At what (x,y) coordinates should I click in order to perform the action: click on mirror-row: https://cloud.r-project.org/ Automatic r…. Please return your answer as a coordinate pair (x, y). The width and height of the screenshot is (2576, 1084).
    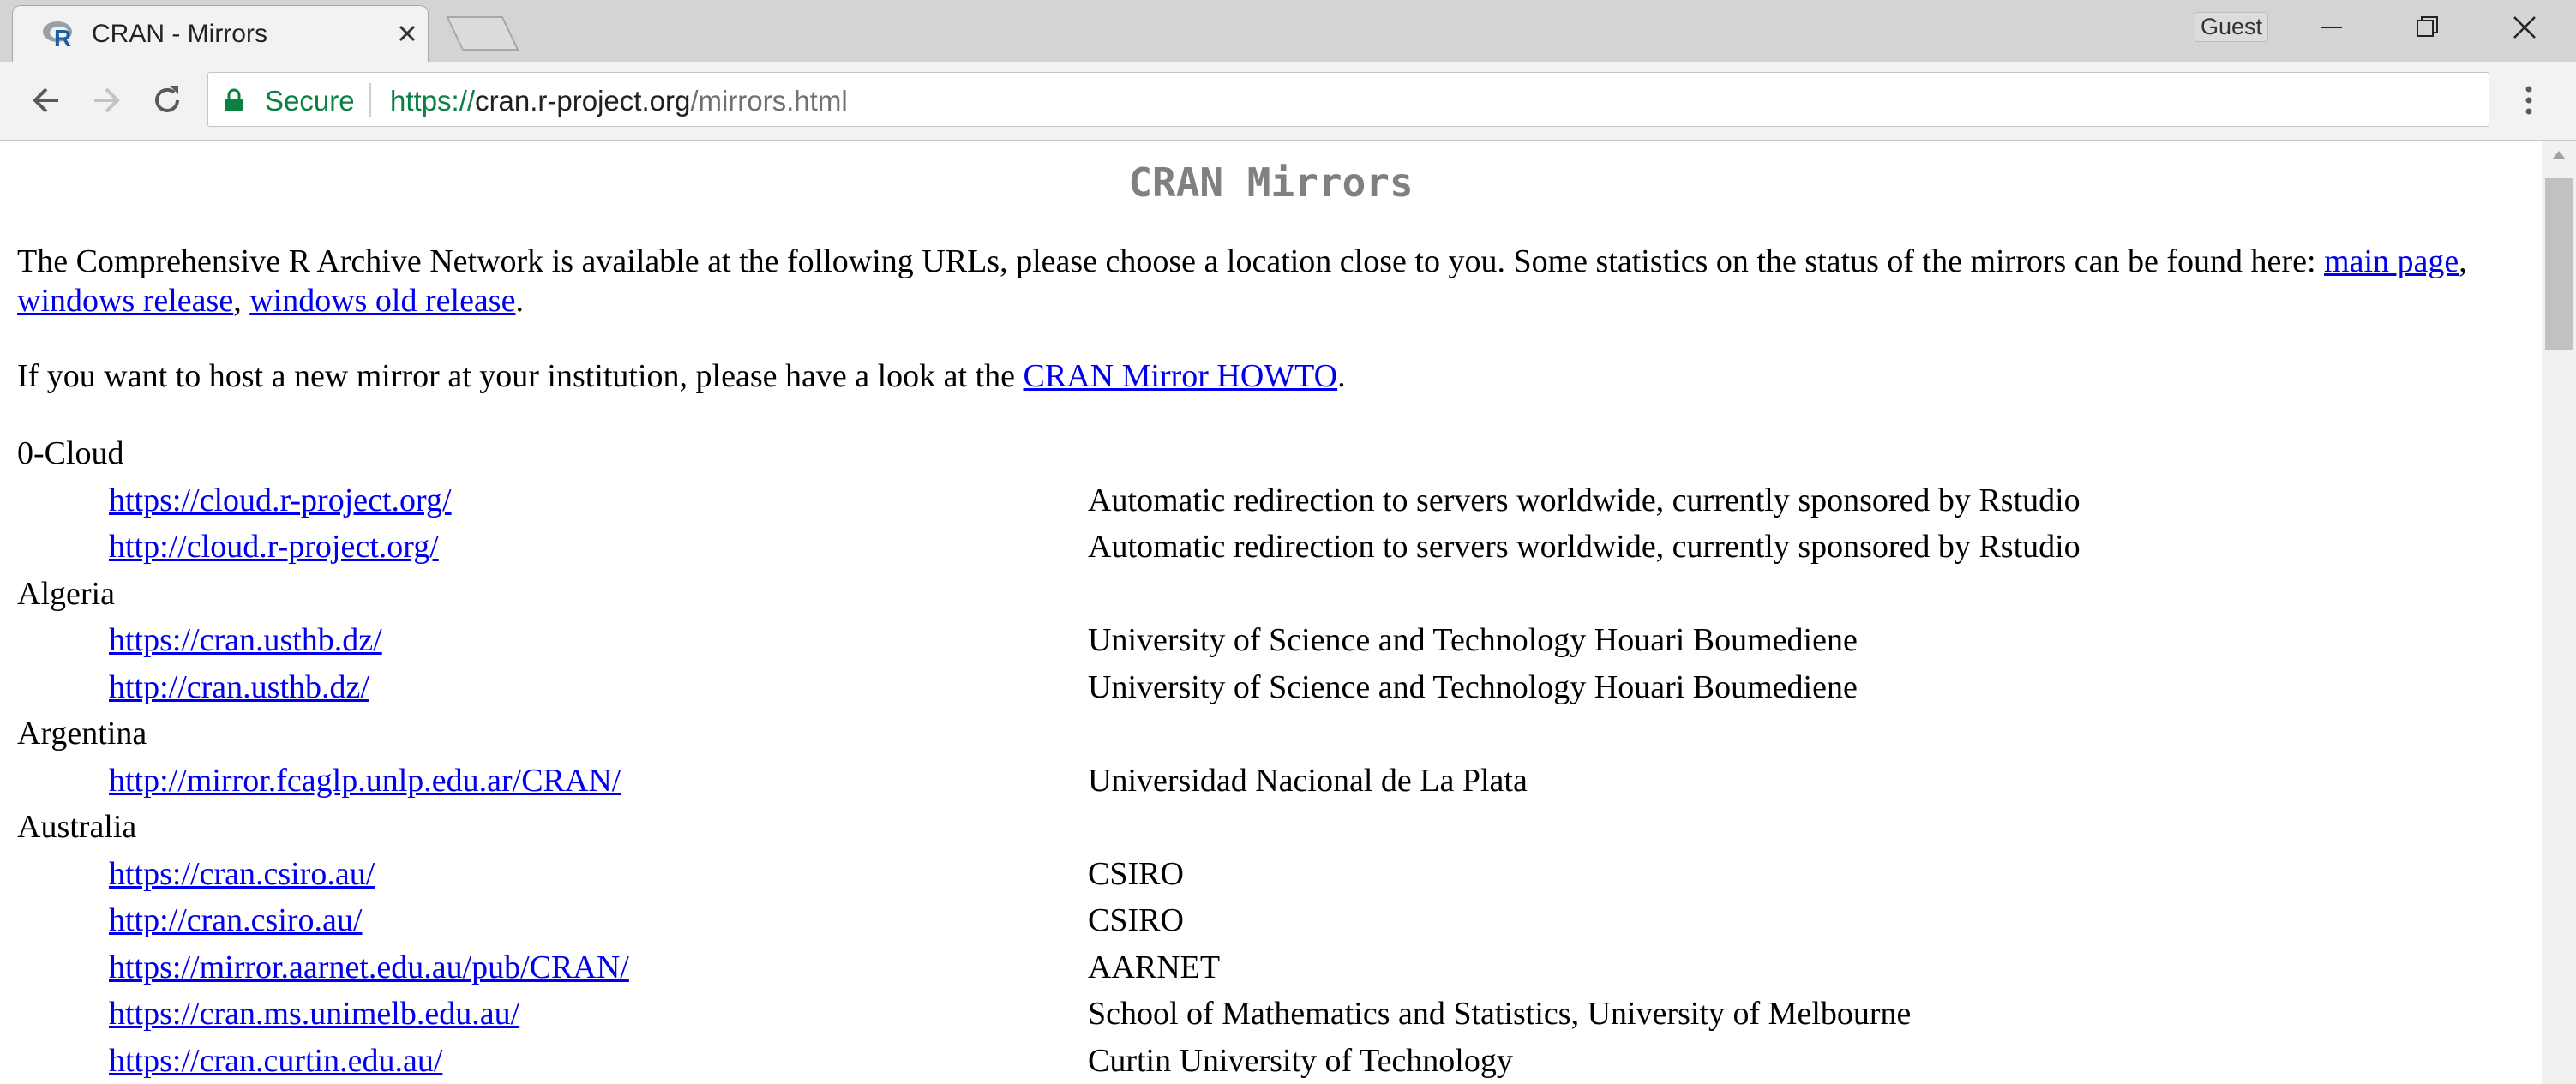
    Looking at the image, I should click on (1273, 500).